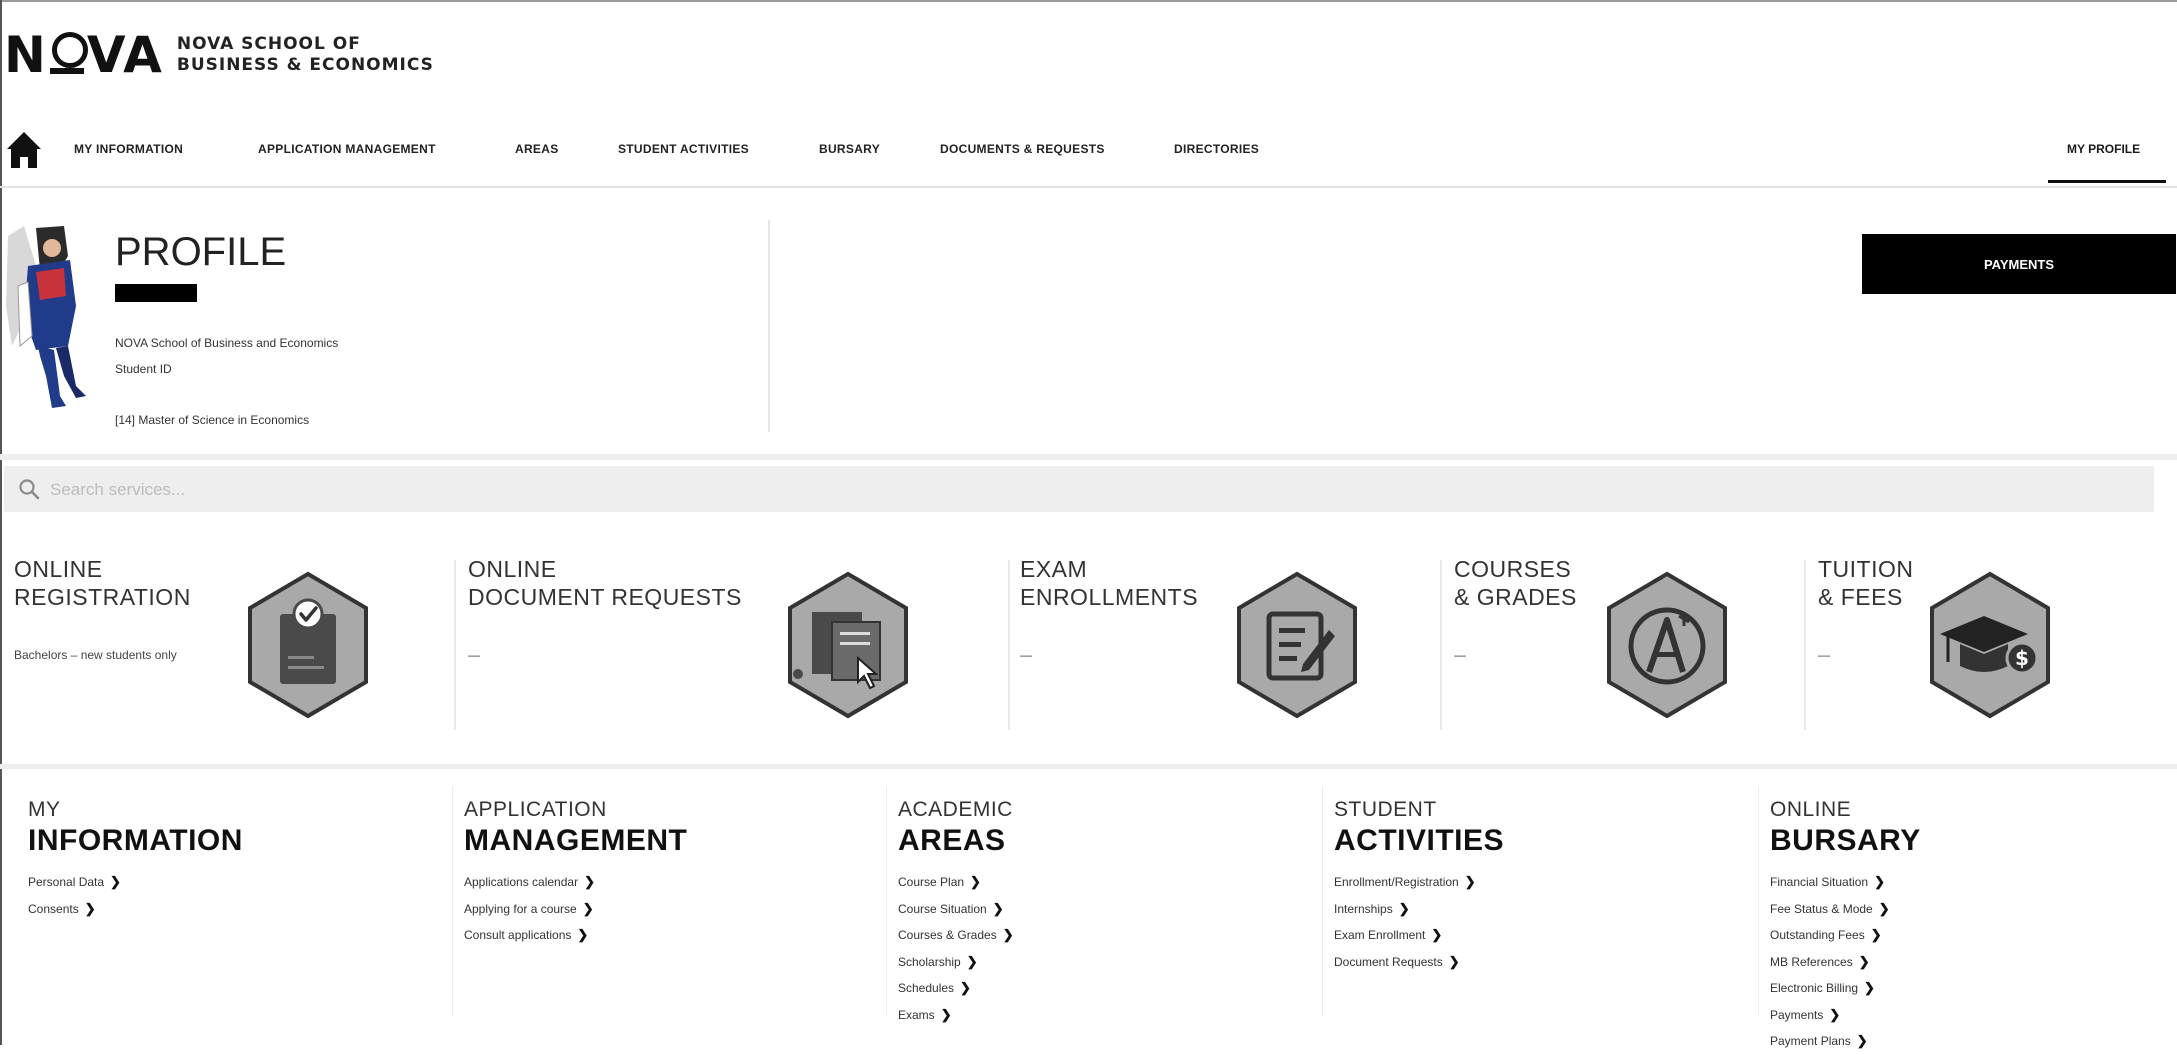  What do you see at coordinates (1845, 909) in the screenshot?
I see `link-fee-status-mode: Fee Status & Mode ❯` at bounding box center [1845, 909].